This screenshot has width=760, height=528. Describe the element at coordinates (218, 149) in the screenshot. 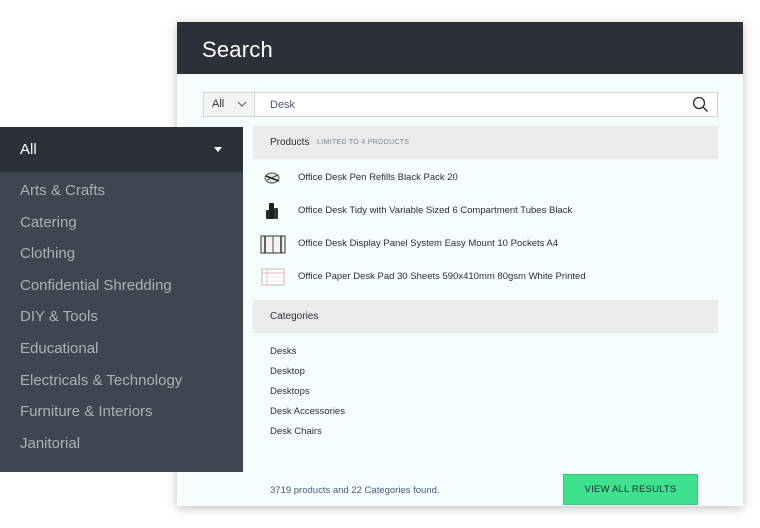

I see `caret-down-icon` at that location.